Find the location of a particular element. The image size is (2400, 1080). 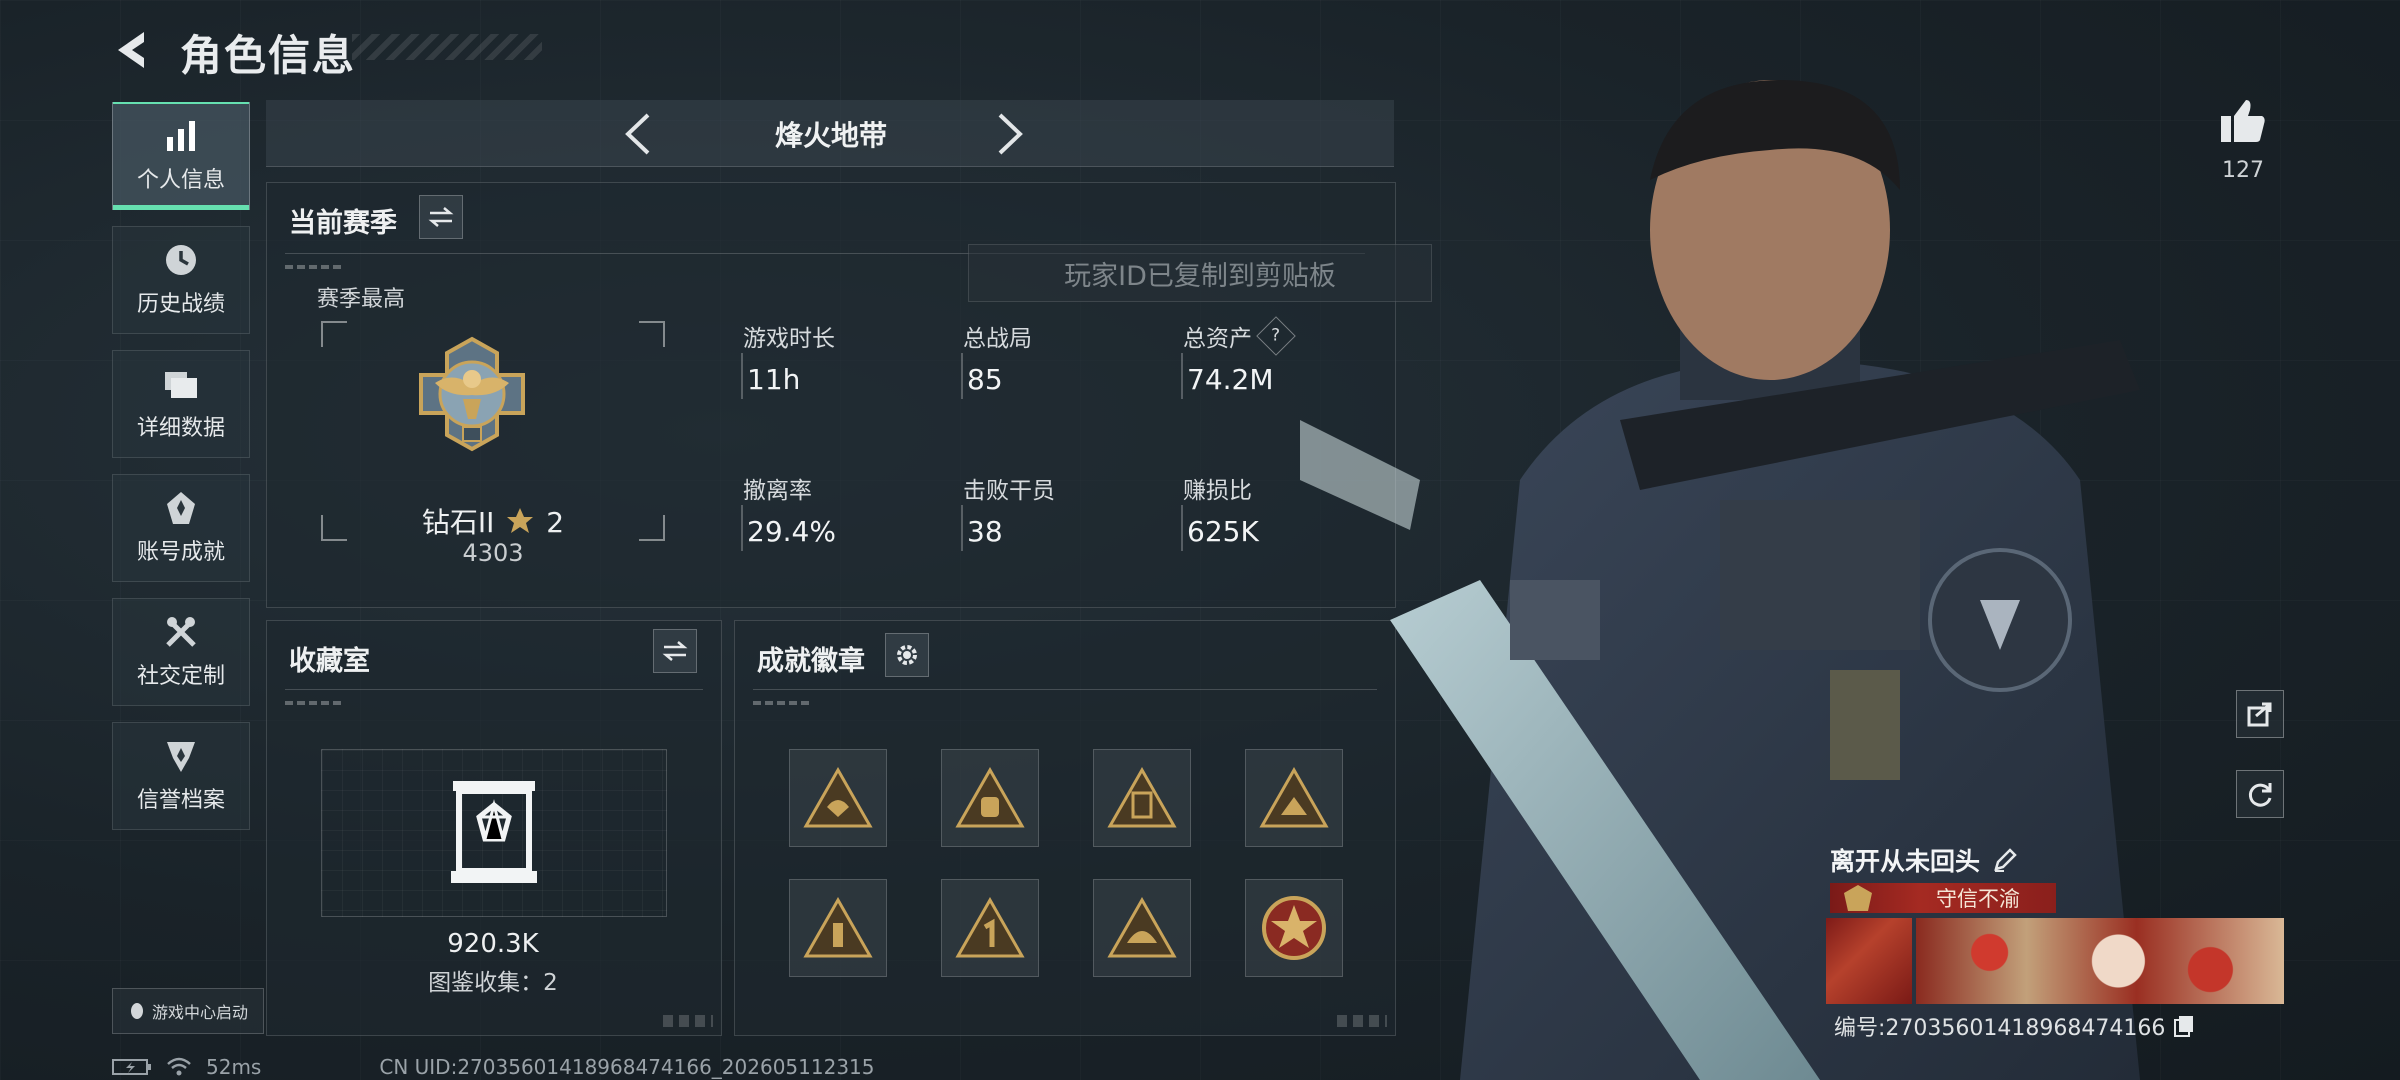

swap-season-button is located at coordinates (441, 217).